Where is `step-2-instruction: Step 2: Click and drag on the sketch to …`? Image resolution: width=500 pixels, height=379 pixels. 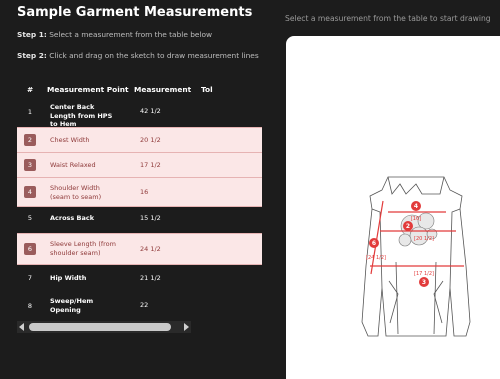 step-2-instruction: Step 2: Click and drag on the sketch to … is located at coordinates (138, 55).